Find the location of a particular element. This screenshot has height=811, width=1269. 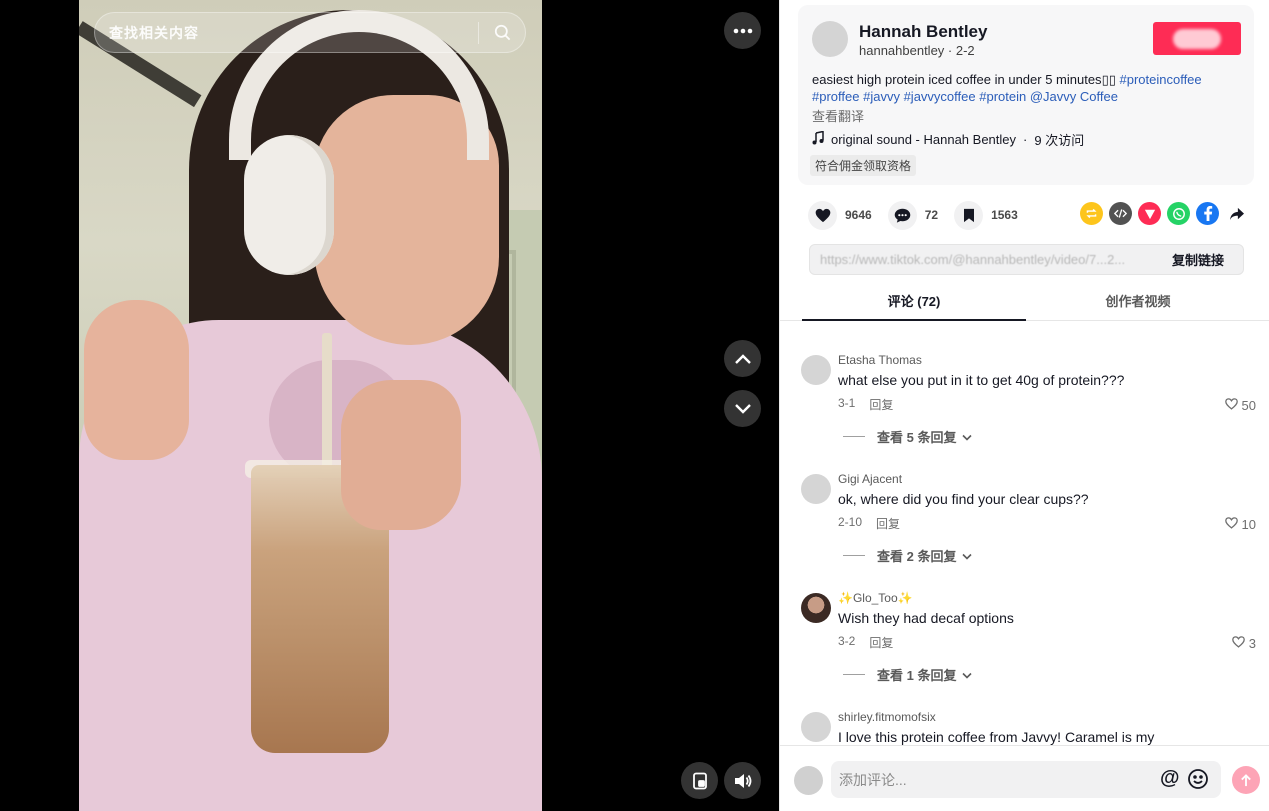

author-meta: hannahbentley · 2-2 is located at coordinates (917, 50).